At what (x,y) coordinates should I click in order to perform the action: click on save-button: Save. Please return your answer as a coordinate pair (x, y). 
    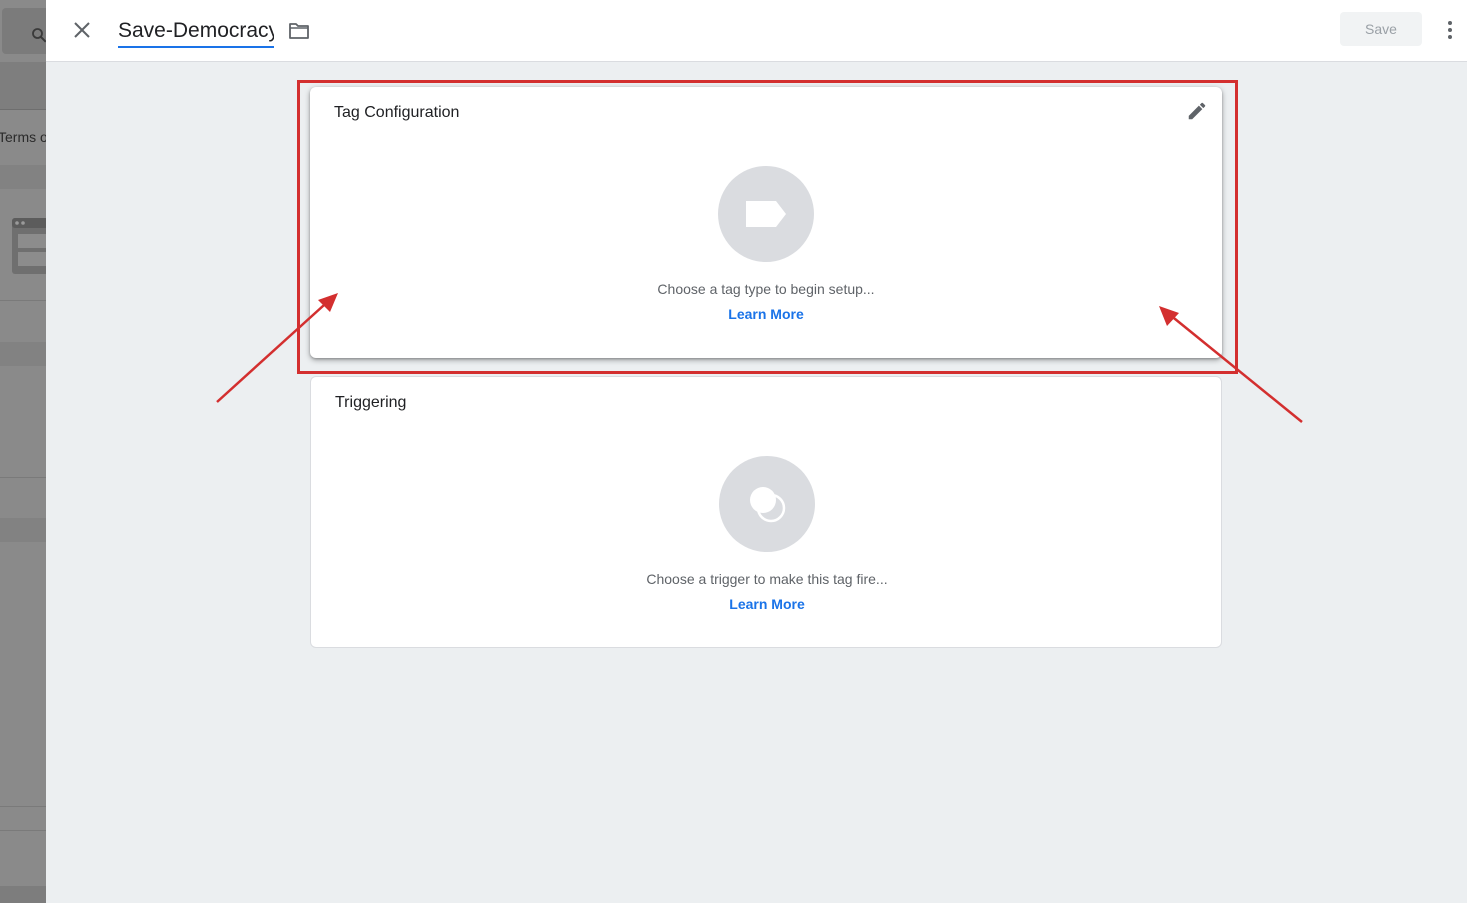
    Looking at the image, I should click on (1381, 29).